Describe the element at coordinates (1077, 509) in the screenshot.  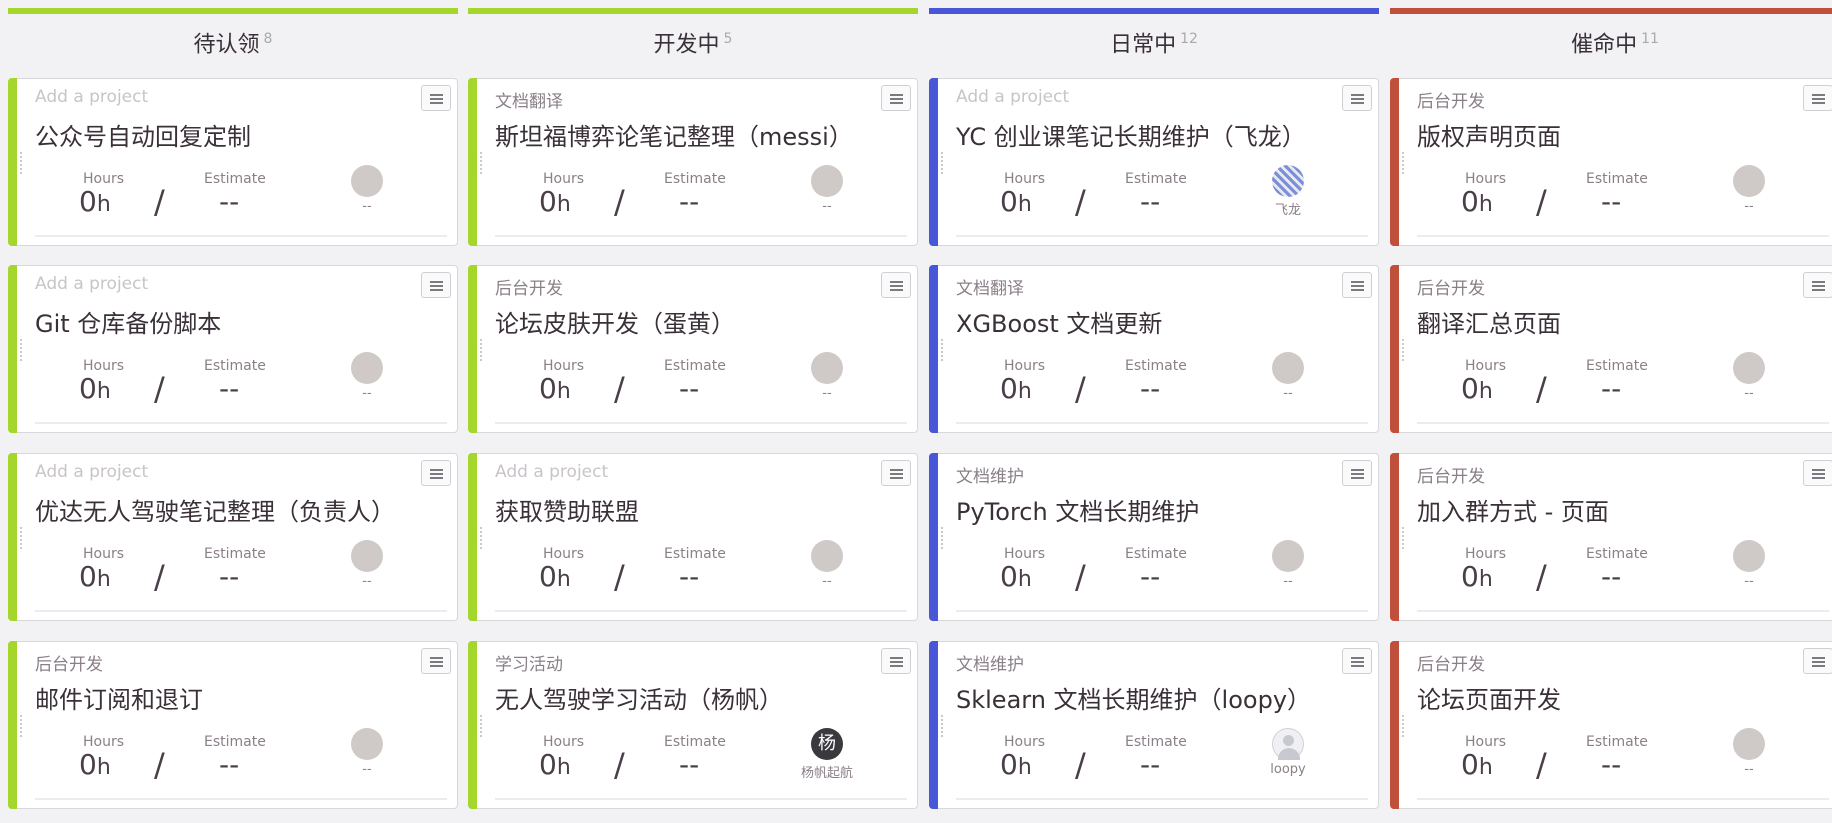
I see `card-title: PyTorch 文档长期维护` at that location.